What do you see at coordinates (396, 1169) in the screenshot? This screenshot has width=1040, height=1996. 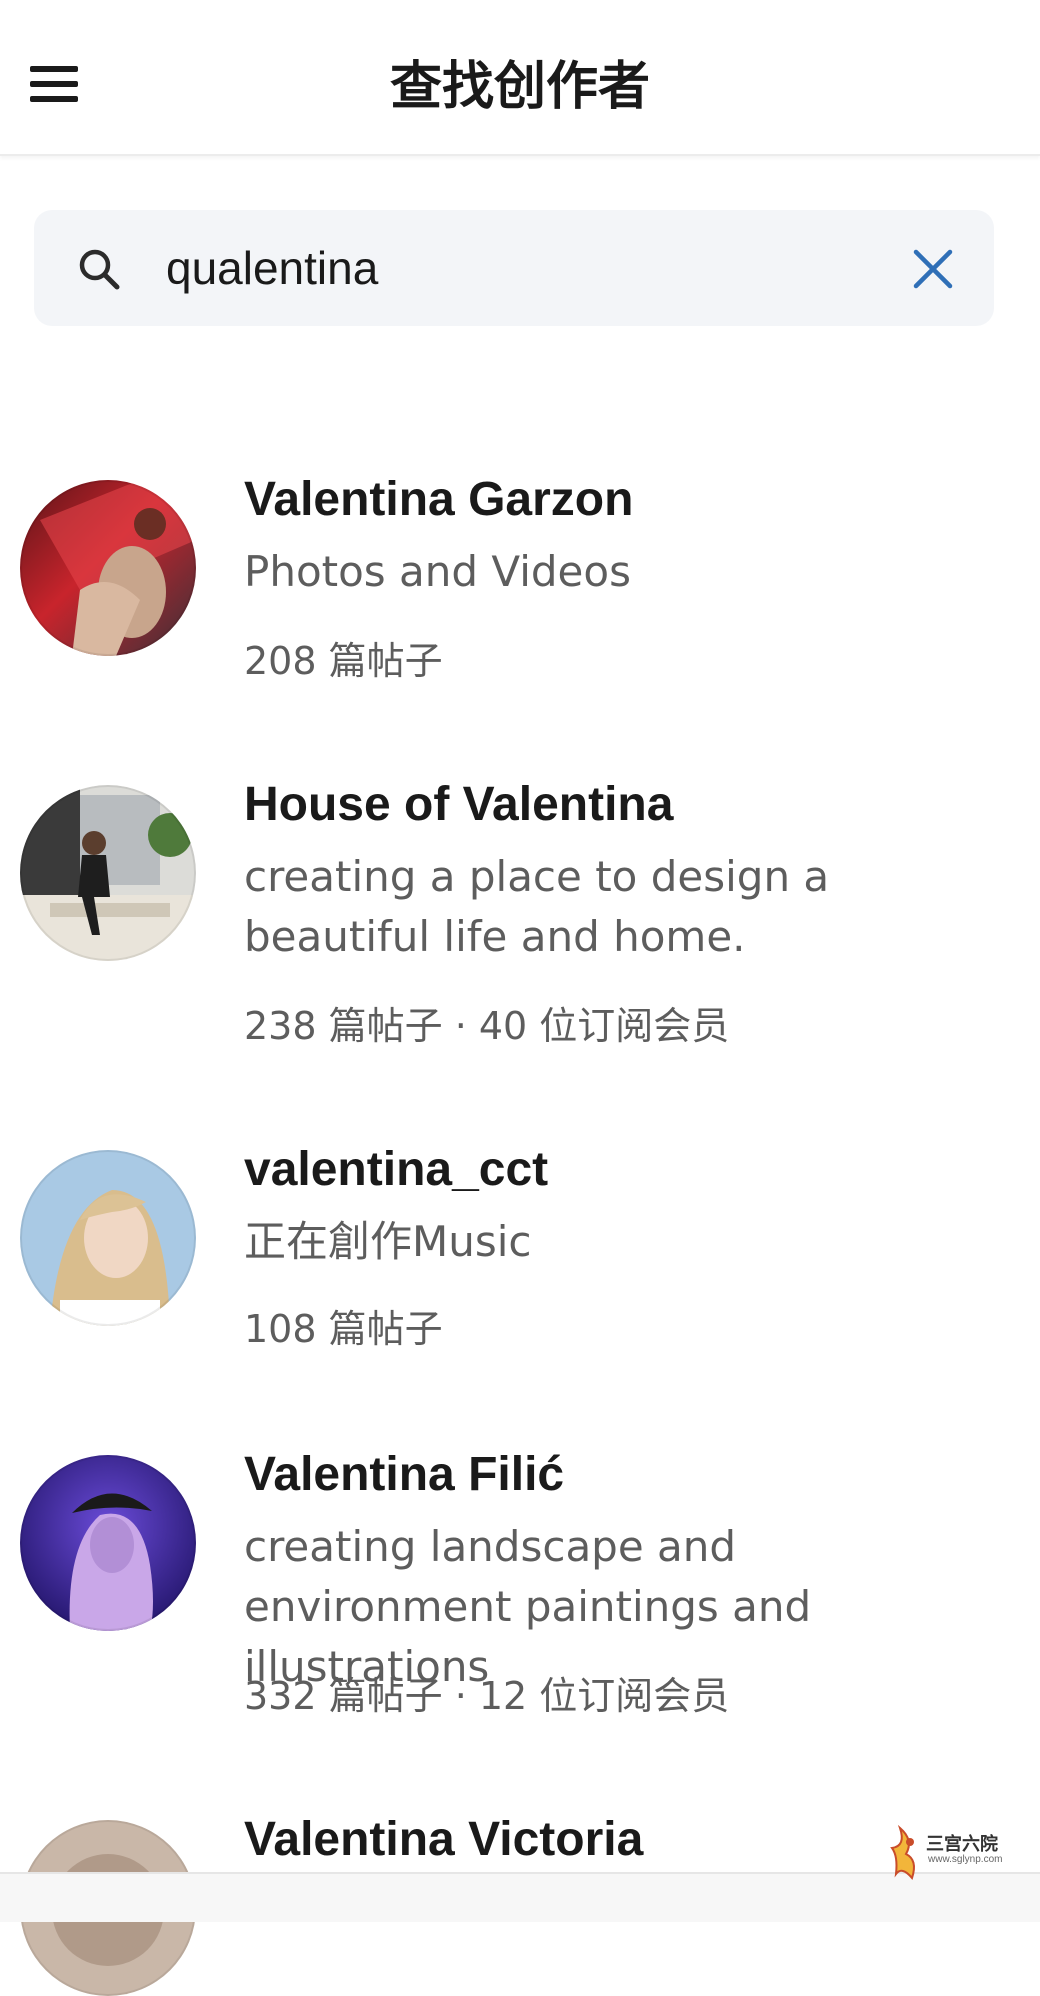 I see `creator-name: valentina_cct` at bounding box center [396, 1169].